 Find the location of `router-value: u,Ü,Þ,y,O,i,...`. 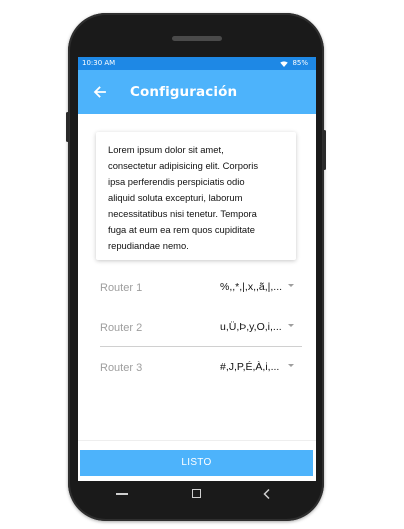

router-value: u,Ü,Þ,y,O,i,... is located at coordinates (251, 327).